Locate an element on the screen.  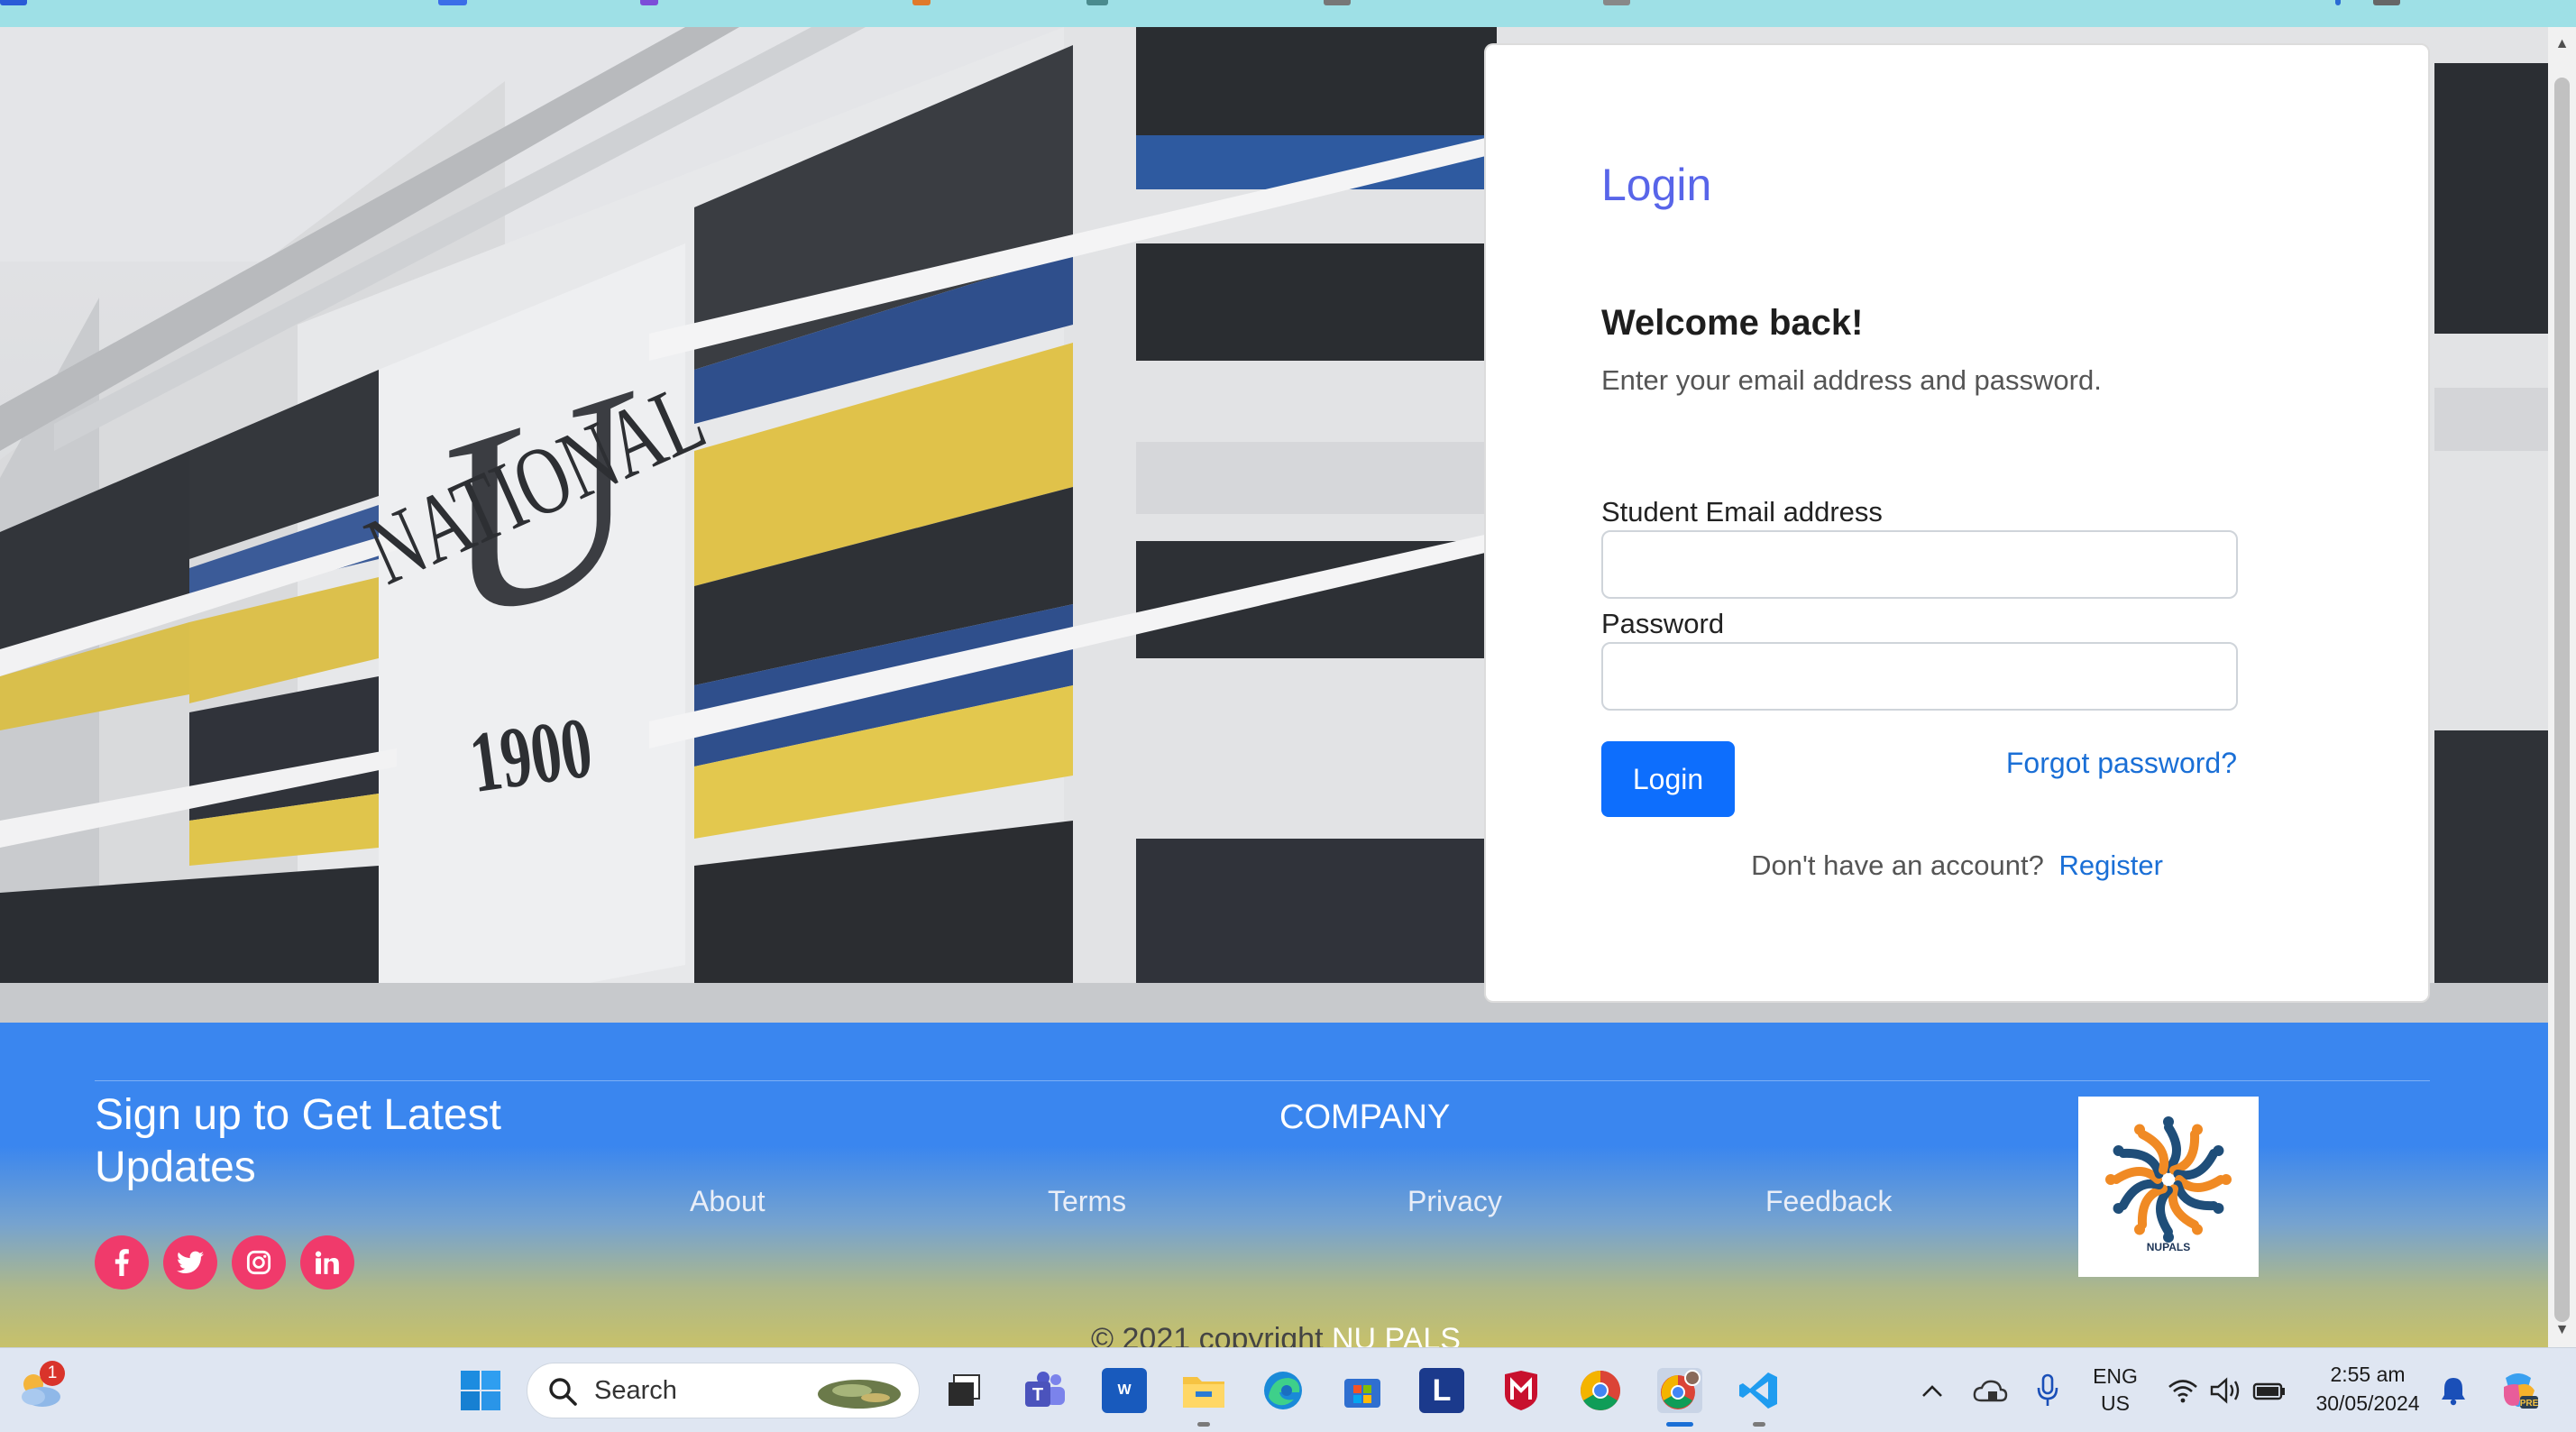
password-field is located at coordinates (1919, 676).